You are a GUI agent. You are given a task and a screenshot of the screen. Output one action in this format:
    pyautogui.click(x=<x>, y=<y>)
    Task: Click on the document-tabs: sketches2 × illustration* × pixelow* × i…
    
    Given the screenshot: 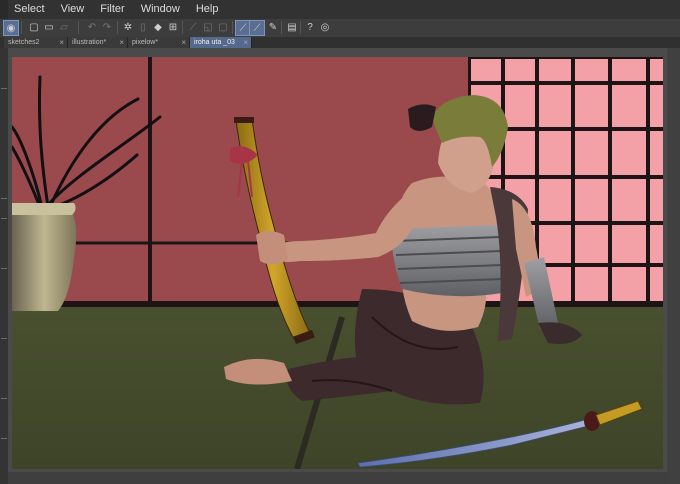 What is the action you would take?
    pyautogui.click(x=340, y=42)
    